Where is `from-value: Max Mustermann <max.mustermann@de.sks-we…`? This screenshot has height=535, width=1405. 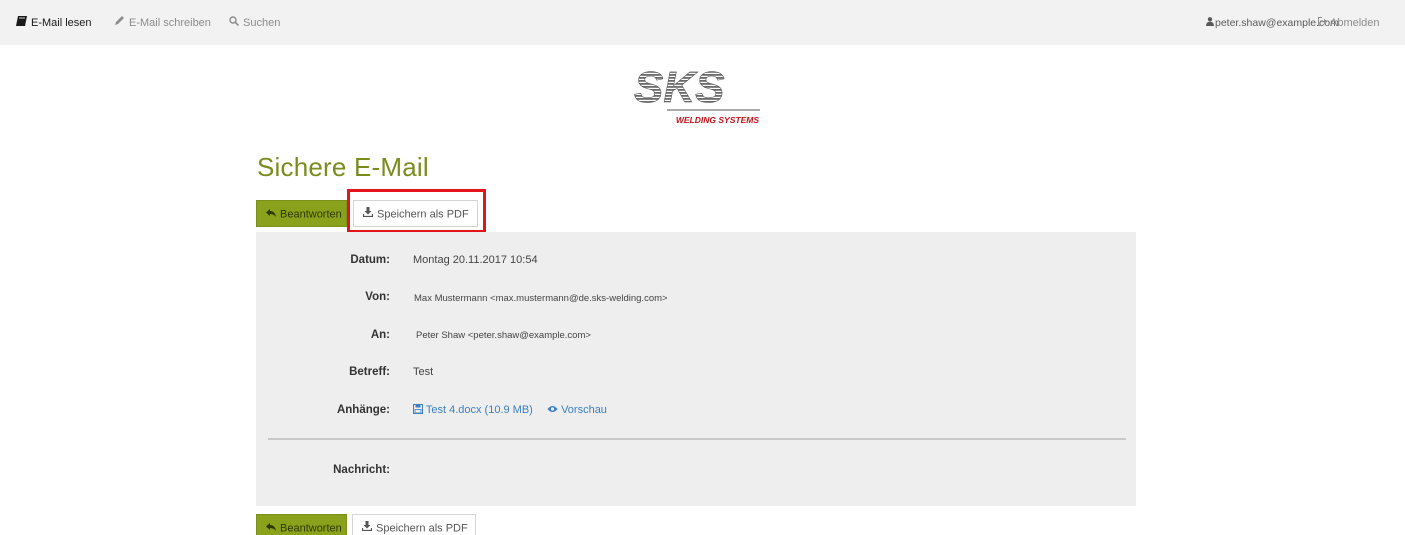 from-value: Max Mustermann <max.mustermann@de.sks-we… is located at coordinates (541, 298).